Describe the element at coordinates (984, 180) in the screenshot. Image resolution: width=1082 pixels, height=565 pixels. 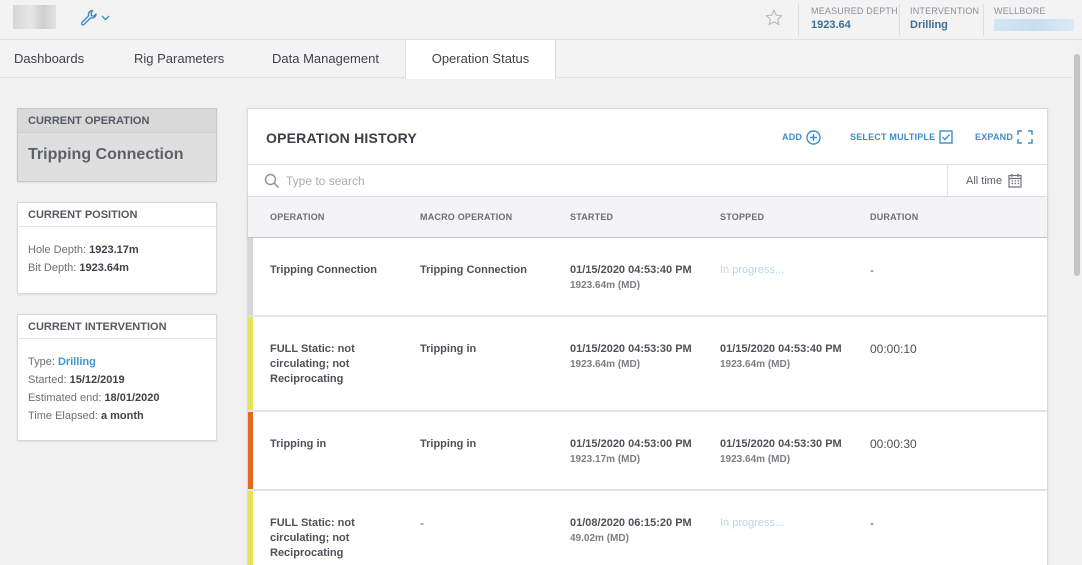
I see `time-filter-label: All time` at that location.